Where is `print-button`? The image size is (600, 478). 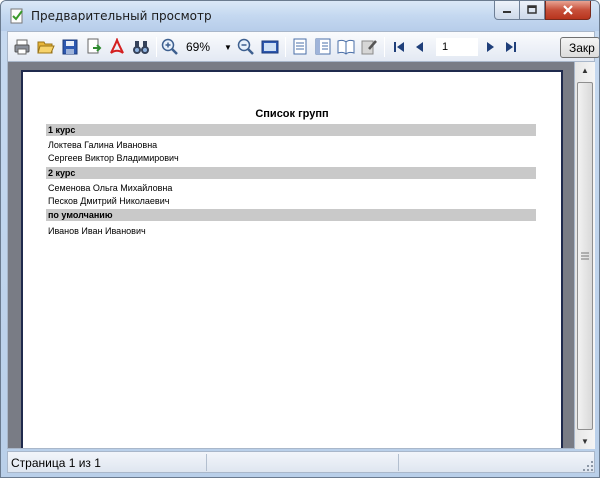
print-button is located at coordinates (22, 47).